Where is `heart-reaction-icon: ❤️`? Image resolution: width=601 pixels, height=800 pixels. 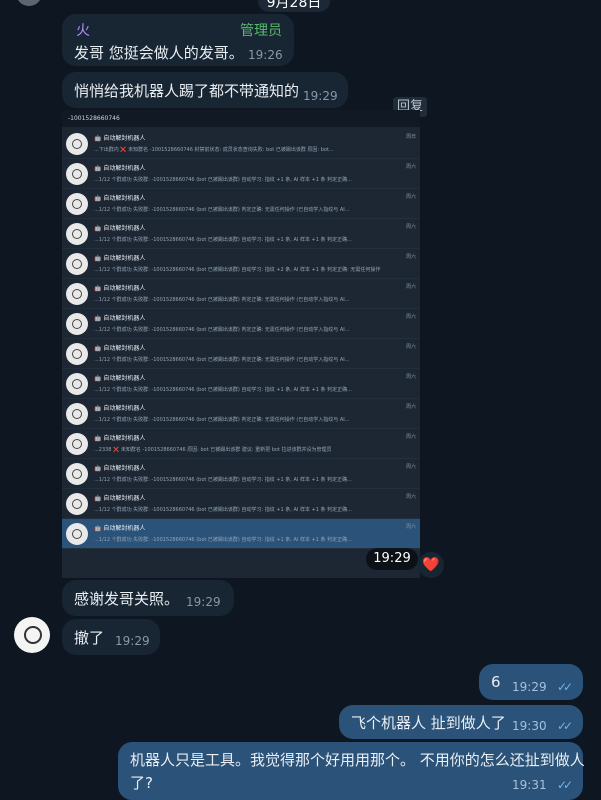 heart-reaction-icon: ❤️ is located at coordinates (431, 565).